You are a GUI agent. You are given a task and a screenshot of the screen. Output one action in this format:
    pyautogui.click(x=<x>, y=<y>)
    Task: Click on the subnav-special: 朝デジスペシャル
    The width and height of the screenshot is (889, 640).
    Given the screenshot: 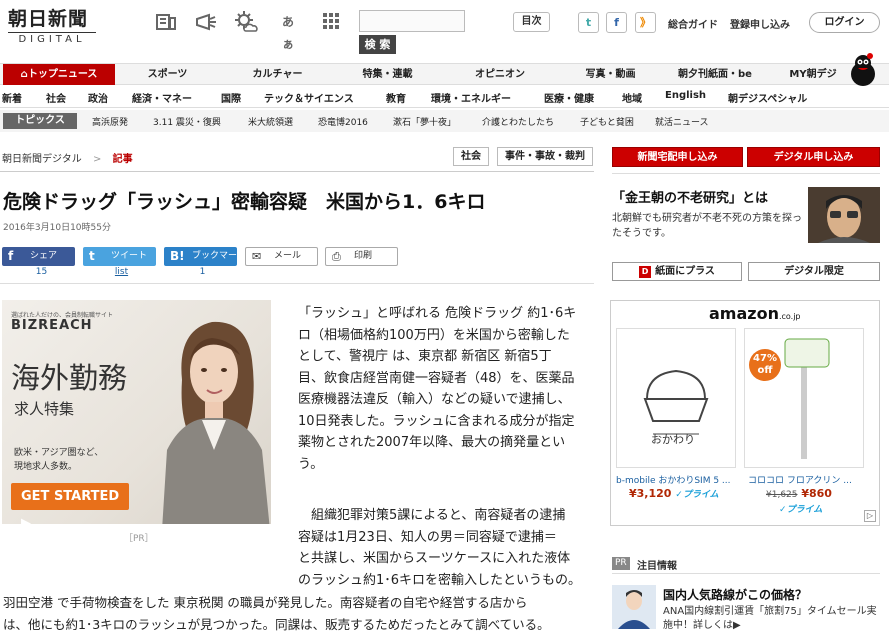 What is the action you would take?
    pyautogui.click(x=767, y=97)
    